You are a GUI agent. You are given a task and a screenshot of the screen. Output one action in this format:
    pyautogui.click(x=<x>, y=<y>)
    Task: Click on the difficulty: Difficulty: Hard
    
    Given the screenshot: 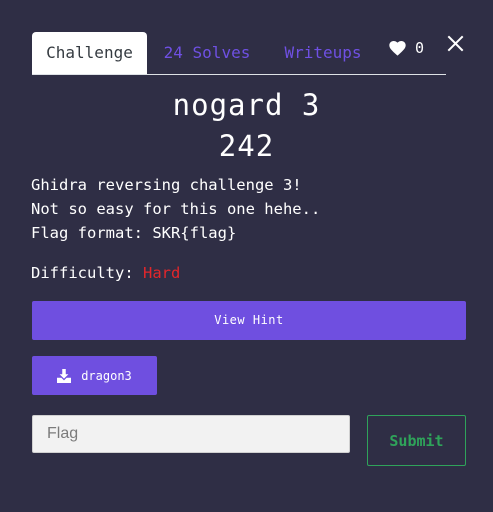 What is the action you would take?
    pyautogui.click(x=105, y=273)
    